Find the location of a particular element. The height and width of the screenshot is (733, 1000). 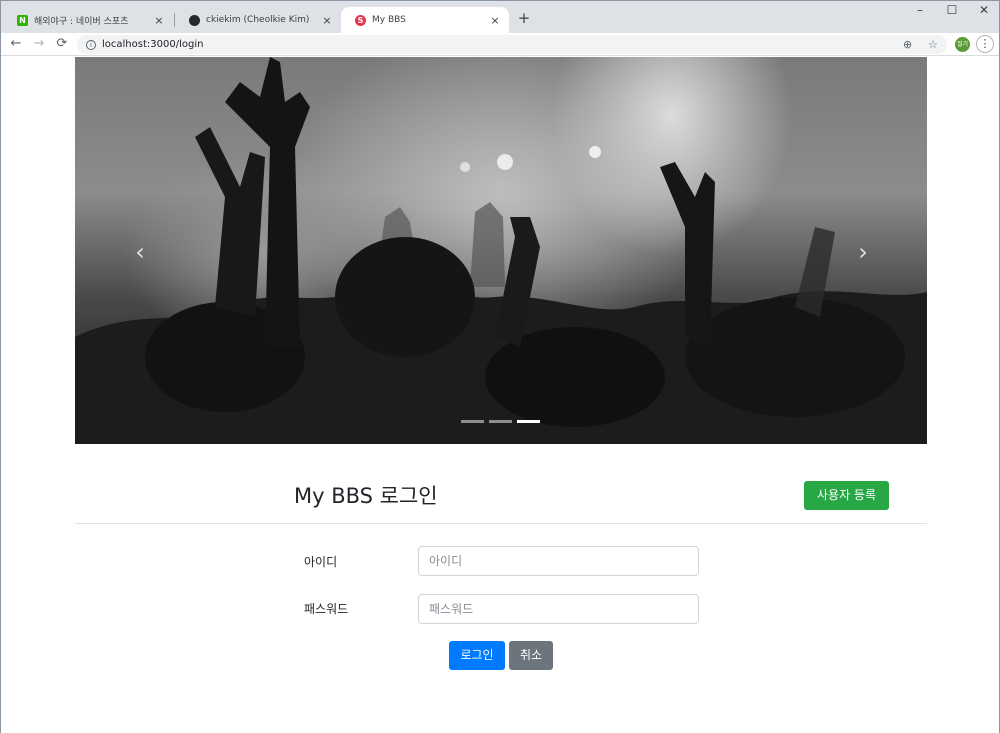

carousel-indicators is located at coordinates (500, 421).